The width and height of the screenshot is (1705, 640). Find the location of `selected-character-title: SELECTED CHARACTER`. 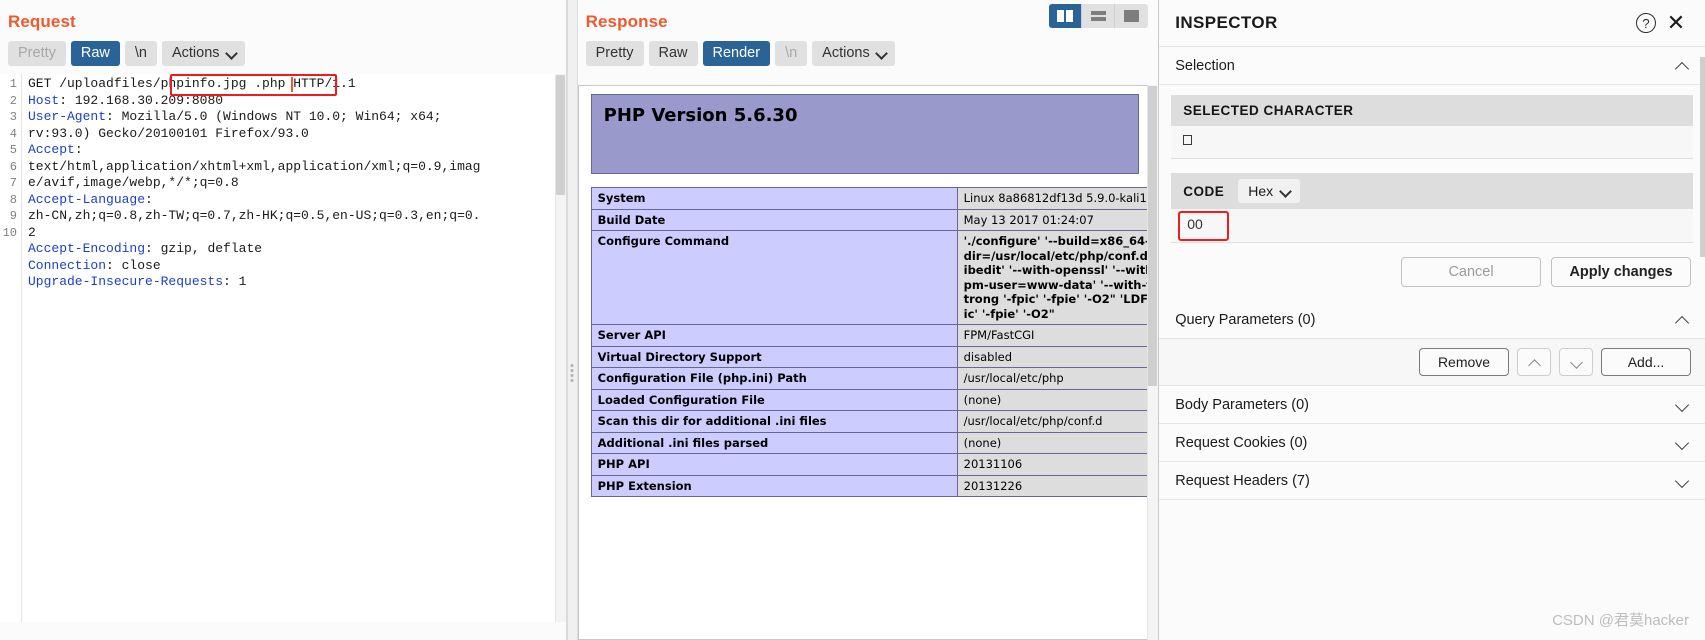

selected-character-title: SELECTED CHARACTER is located at coordinates (1432, 110).